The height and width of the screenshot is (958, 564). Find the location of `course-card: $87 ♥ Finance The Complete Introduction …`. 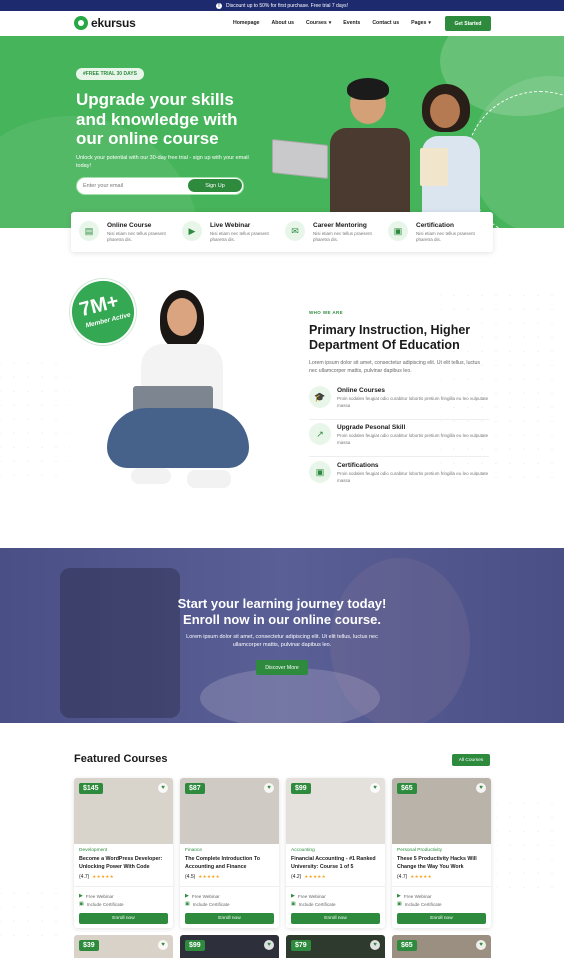

course-card: $87 ♥ Finance The Complete Introduction … is located at coordinates (229, 853).